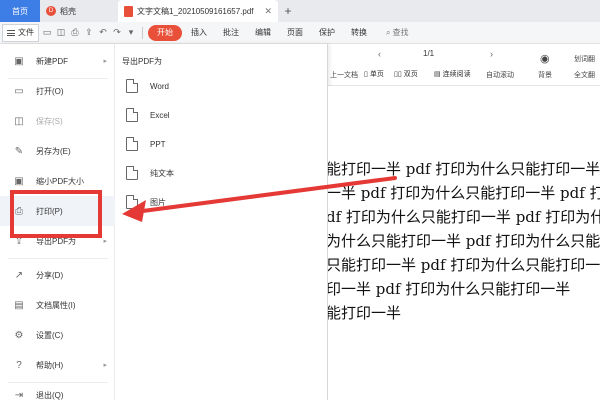  I want to click on menu-label: 文档属性(I), so click(56, 305).